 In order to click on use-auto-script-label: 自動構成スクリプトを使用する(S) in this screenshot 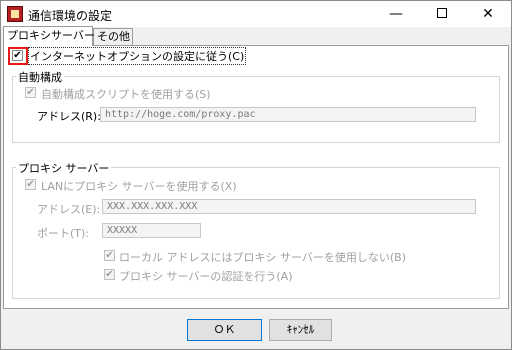, I will do `click(126, 94)`.